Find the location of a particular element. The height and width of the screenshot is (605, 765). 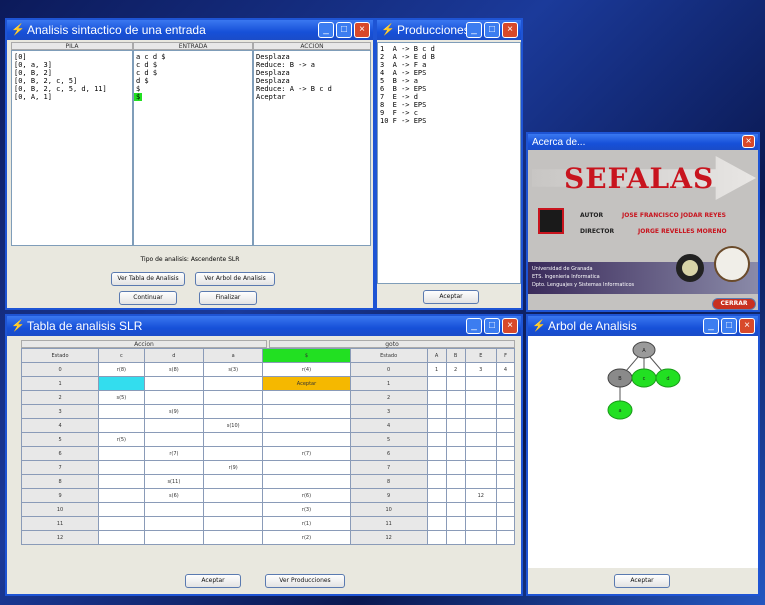

cerrar-button: CERRAR is located at coordinates (734, 304).